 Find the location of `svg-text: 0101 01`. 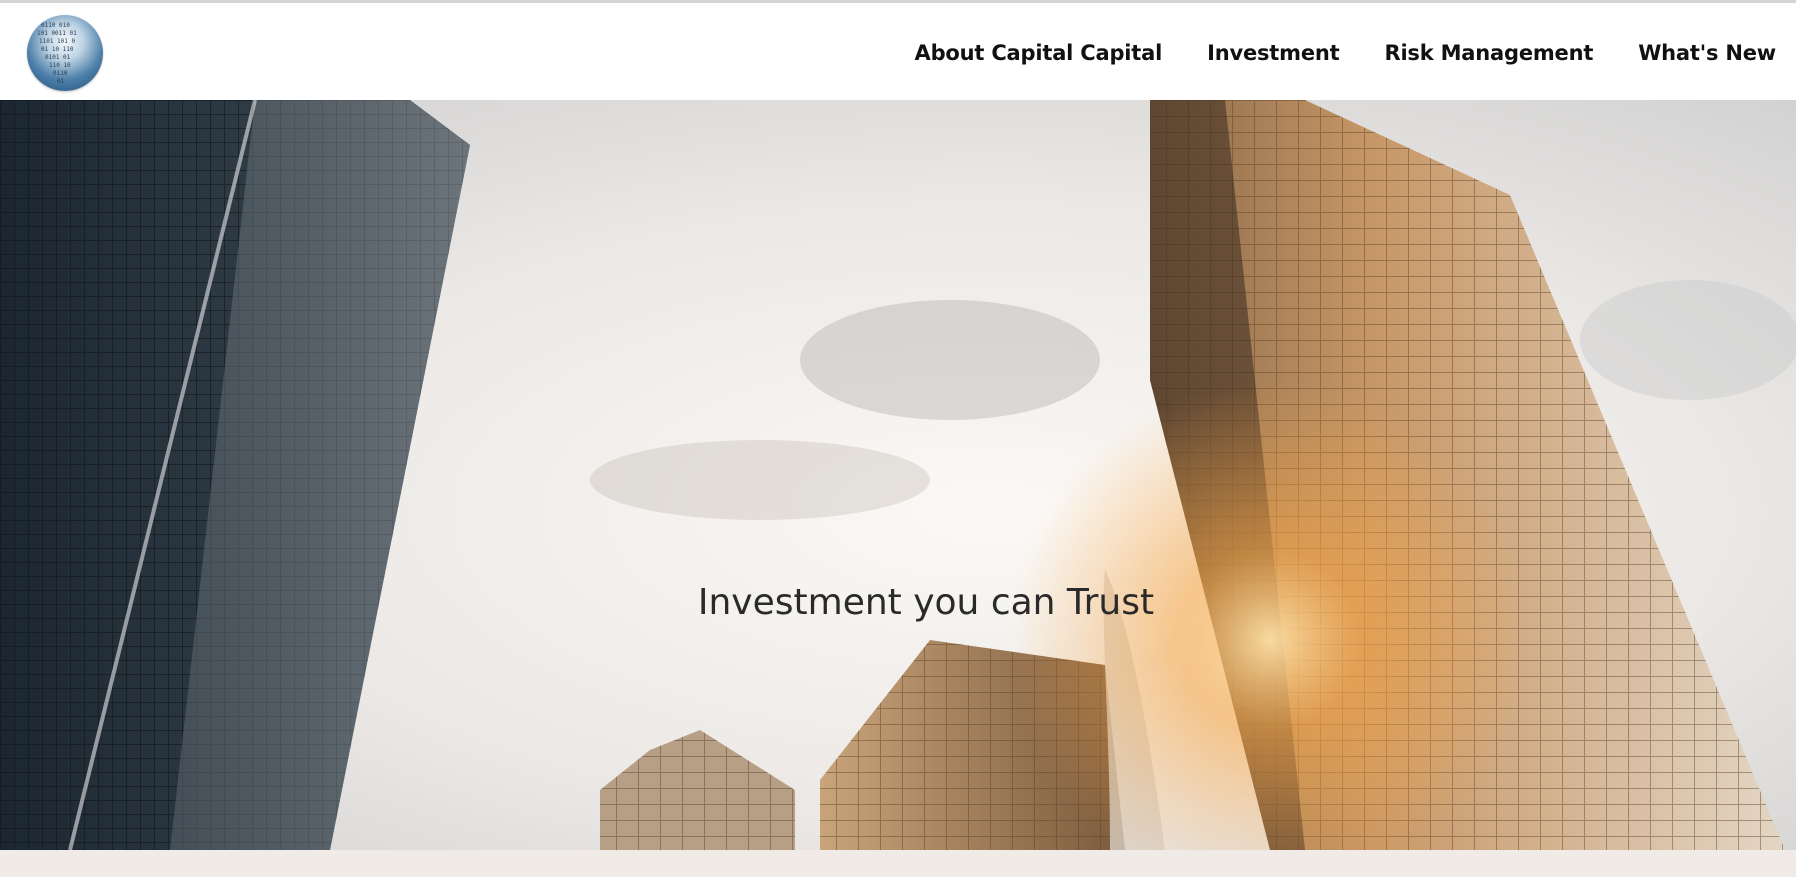

svg-text: 0101 01 is located at coordinates (58, 57).